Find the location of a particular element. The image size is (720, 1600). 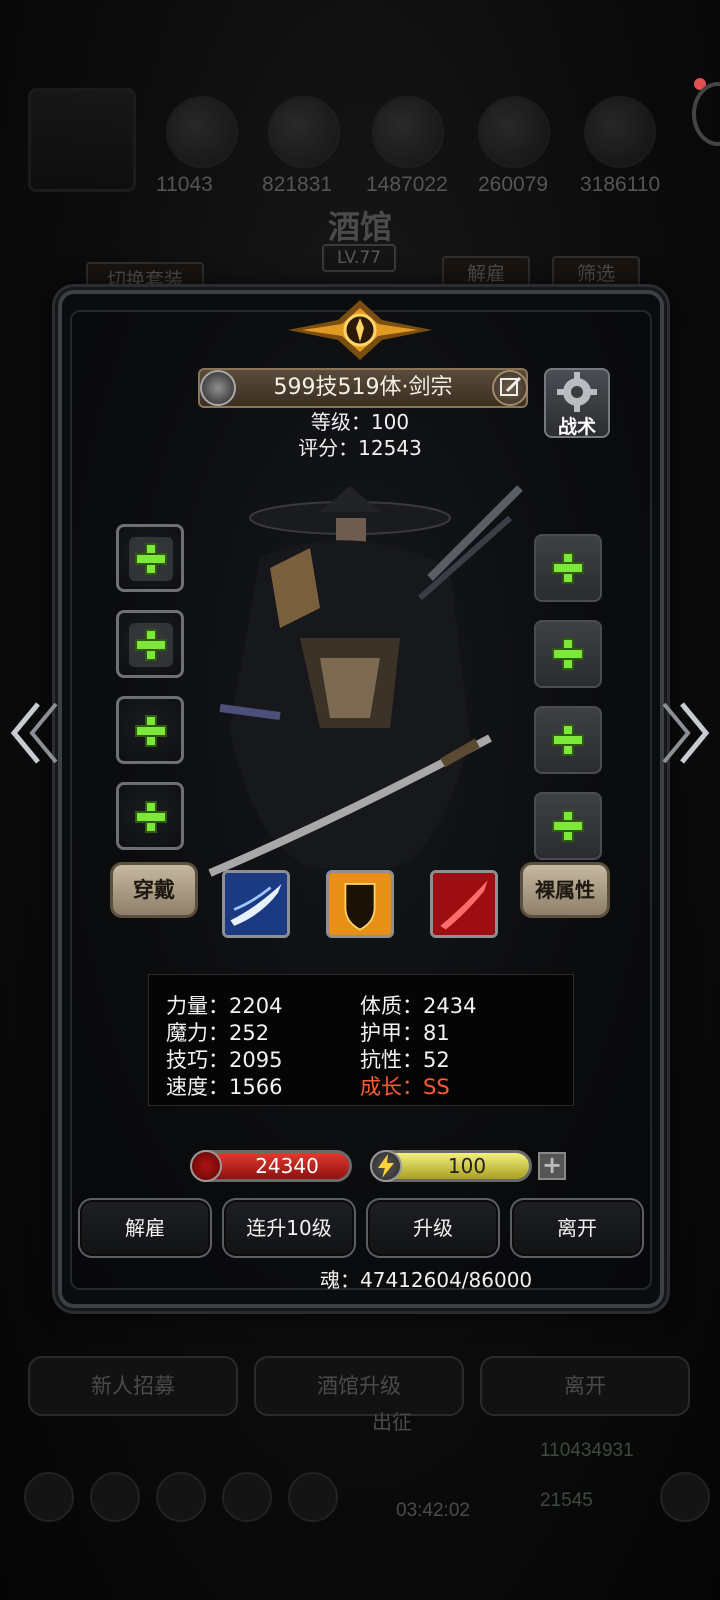

stat-strength: 力量：2204 is located at coordinates (224, 1006).